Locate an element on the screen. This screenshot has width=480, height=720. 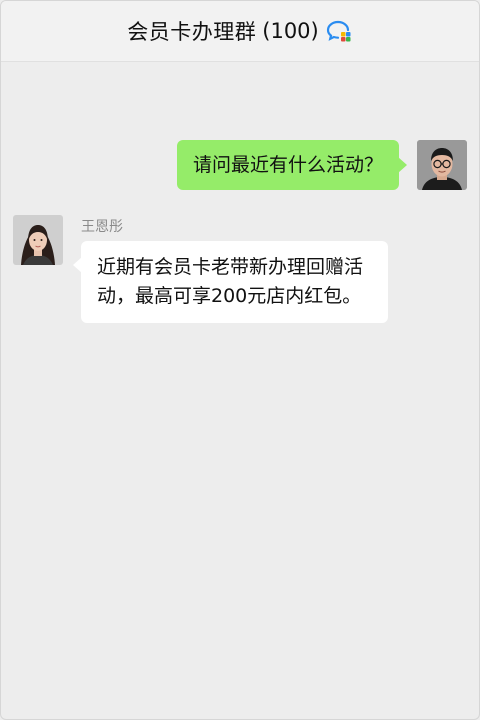
enterprise-chat-icon is located at coordinates (339, 31).